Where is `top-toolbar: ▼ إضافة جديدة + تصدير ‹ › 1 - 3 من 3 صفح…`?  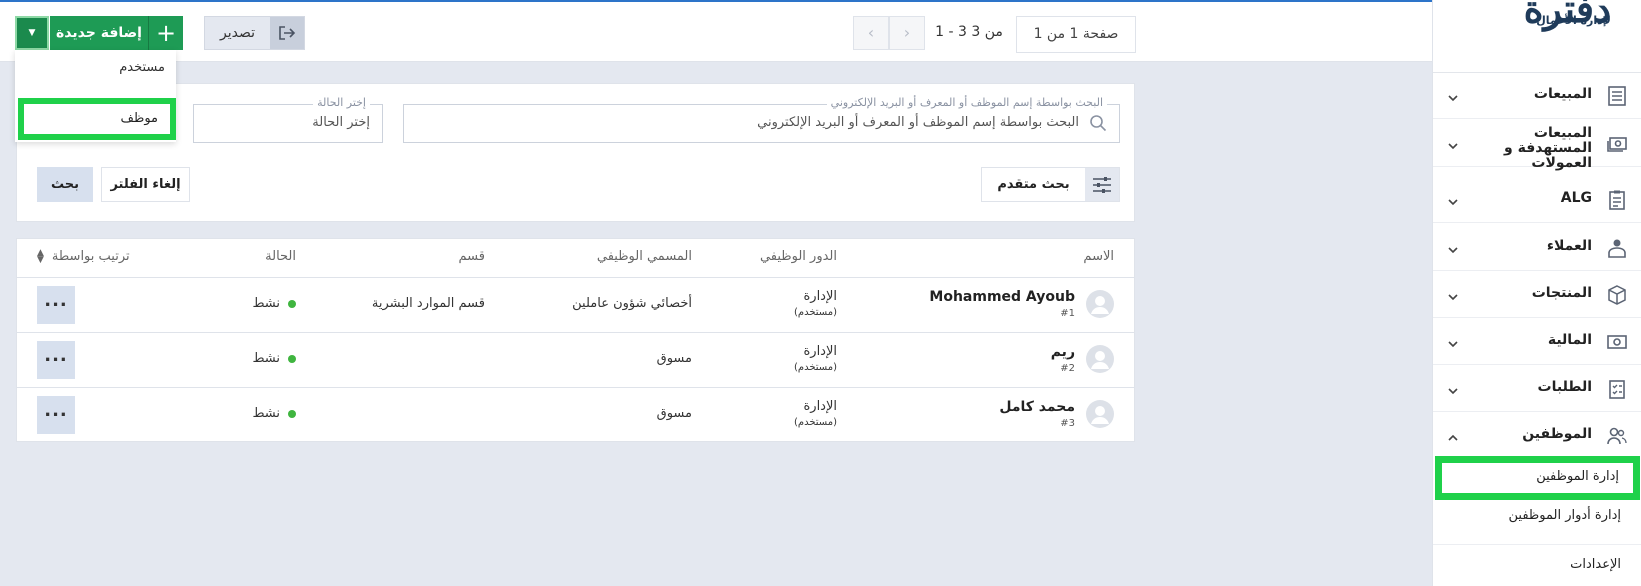
top-toolbar: ▼ إضافة جديدة + تصدير ‹ › 1 - 3 من 3 صفح… is located at coordinates (716, 31).